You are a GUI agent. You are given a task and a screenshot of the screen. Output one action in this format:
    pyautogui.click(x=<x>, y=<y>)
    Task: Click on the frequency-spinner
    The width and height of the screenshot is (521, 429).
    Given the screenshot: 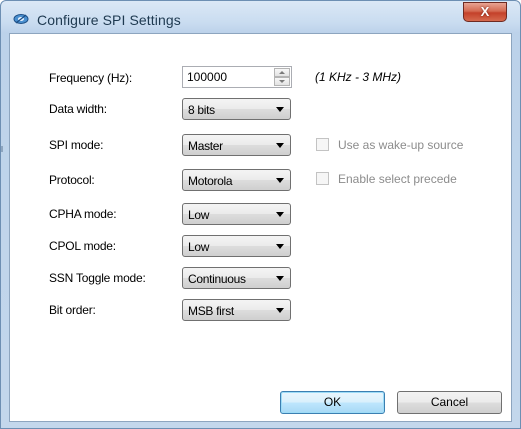 What is the action you would take?
    pyautogui.click(x=237, y=77)
    